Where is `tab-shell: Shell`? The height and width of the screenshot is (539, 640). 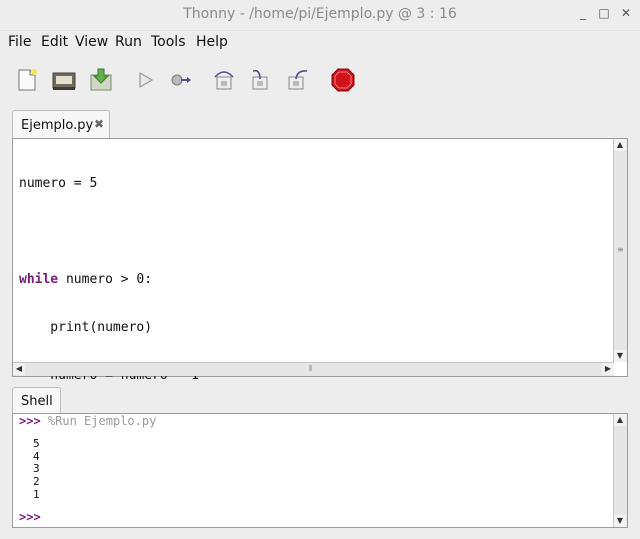 tab-shell: Shell is located at coordinates (36, 400).